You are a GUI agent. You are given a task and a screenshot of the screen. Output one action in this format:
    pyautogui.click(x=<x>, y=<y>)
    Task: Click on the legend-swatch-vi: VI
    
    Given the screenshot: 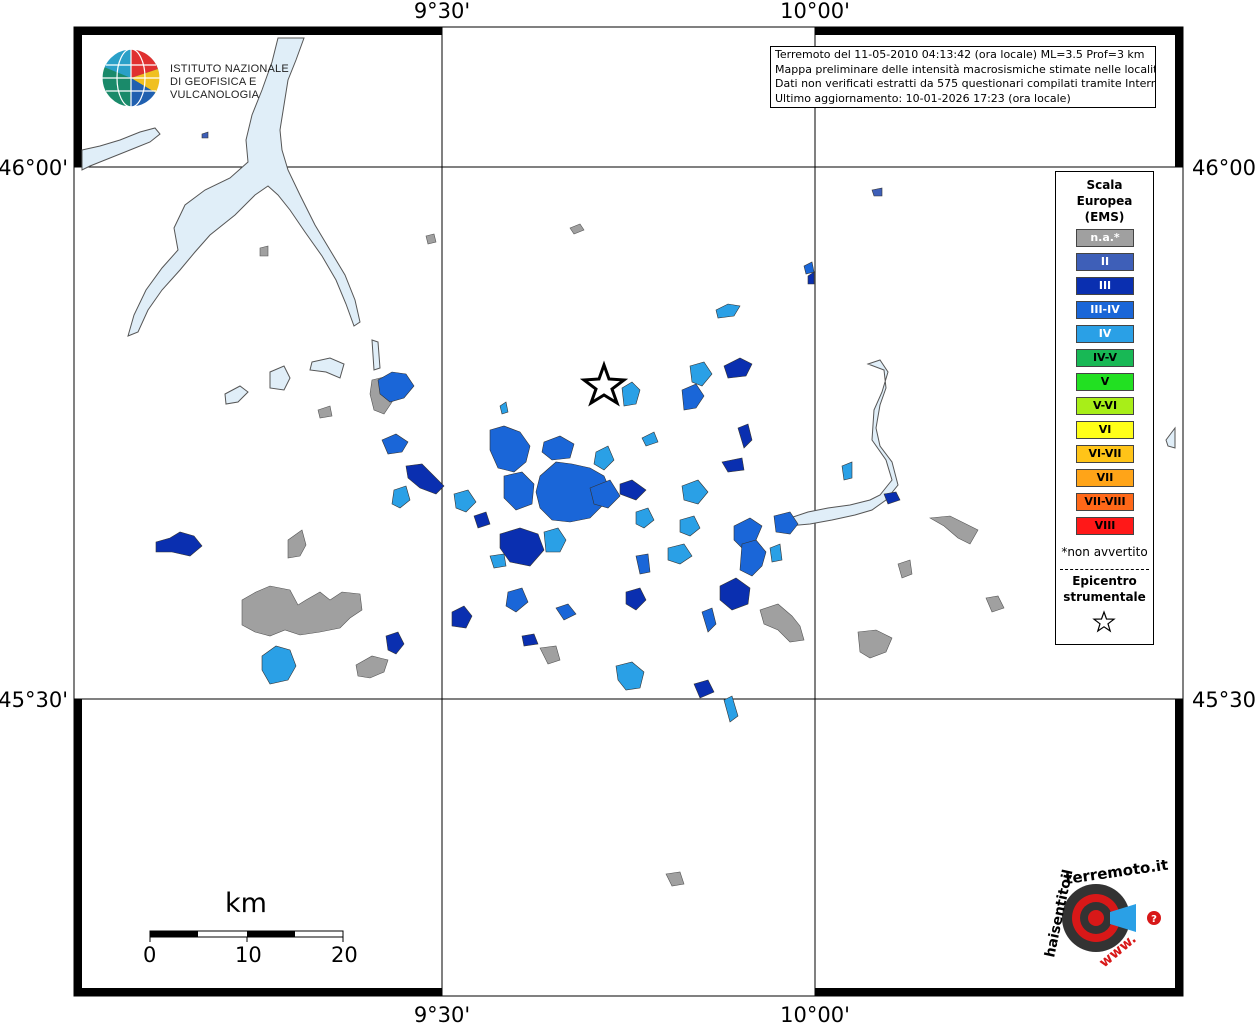 What is the action you would take?
    pyautogui.click(x=1105, y=430)
    